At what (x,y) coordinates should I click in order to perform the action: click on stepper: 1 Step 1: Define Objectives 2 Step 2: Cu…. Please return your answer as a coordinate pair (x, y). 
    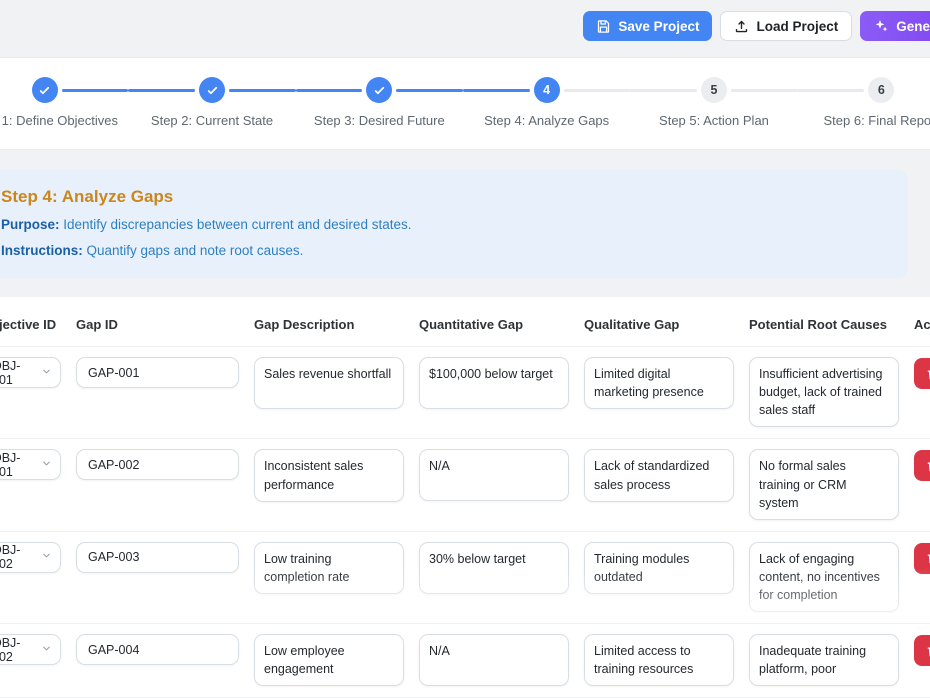
    Looking at the image, I should click on (465, 102).